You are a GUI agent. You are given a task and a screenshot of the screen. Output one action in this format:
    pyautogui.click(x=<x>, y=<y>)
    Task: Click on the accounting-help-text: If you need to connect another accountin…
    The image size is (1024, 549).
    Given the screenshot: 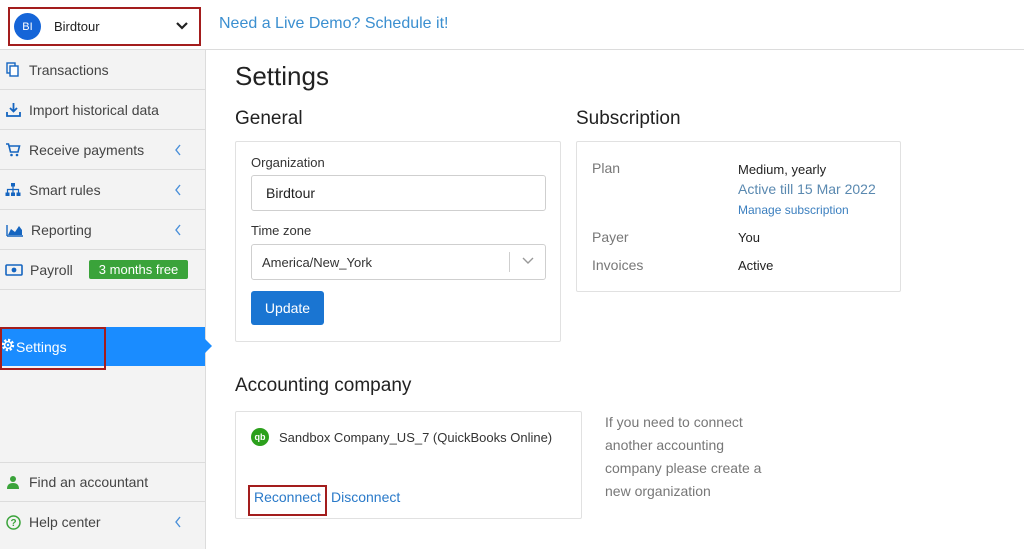 What is the action you would take?
    pyautogui.click(x=683, y=456)
    